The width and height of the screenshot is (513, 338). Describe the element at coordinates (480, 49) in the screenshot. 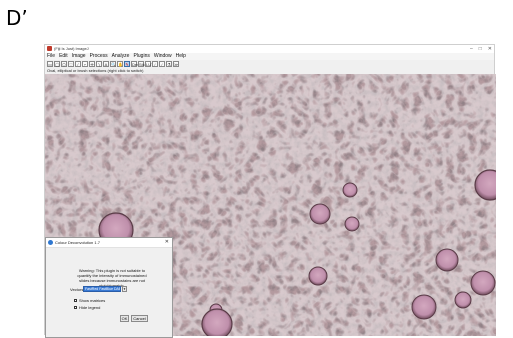

I see `maximize-button: □` at that location.